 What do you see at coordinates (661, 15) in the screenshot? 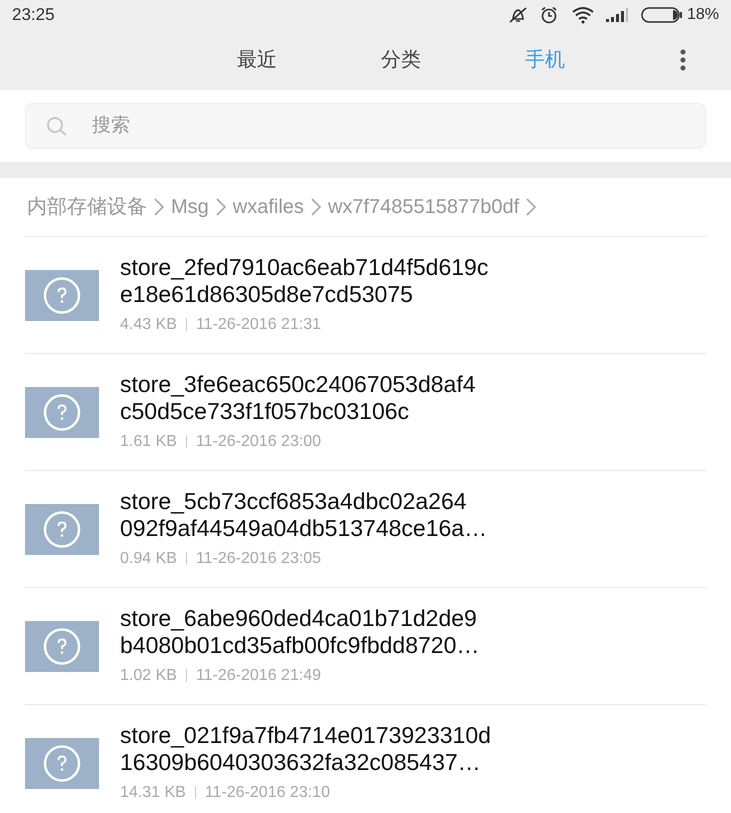
I see `battery-icon` at bounding box center [661, 15].